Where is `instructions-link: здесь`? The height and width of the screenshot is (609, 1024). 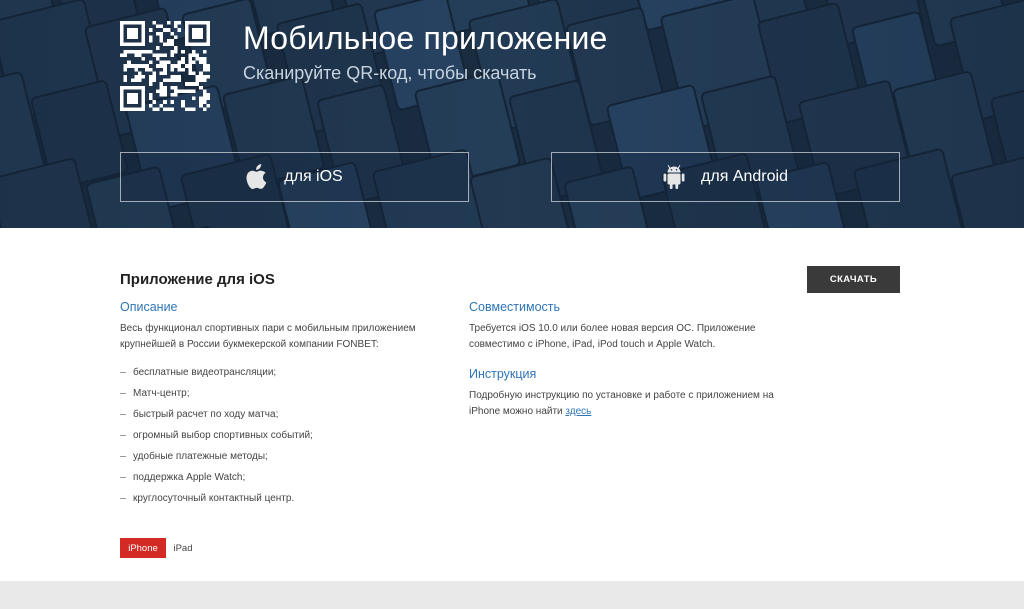 instructions-link: здесь is located at coordinates (578, 411).